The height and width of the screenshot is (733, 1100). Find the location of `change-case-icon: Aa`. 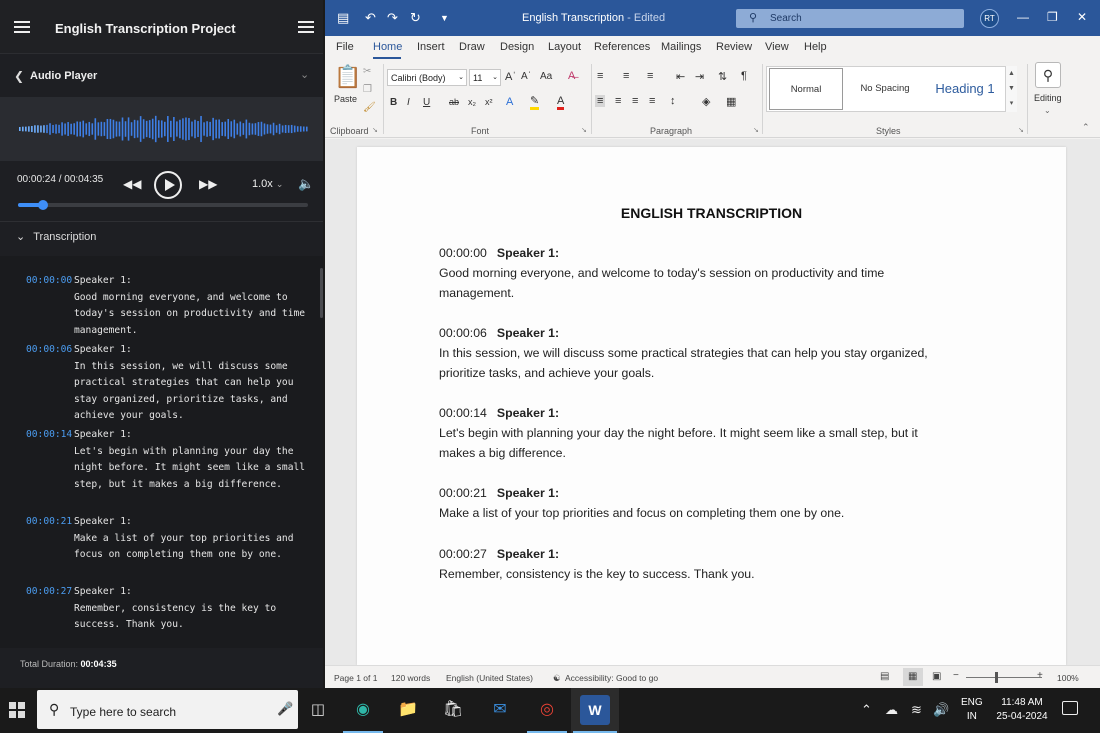

change-case-icon: Aa is located at coordinates (546, 76).